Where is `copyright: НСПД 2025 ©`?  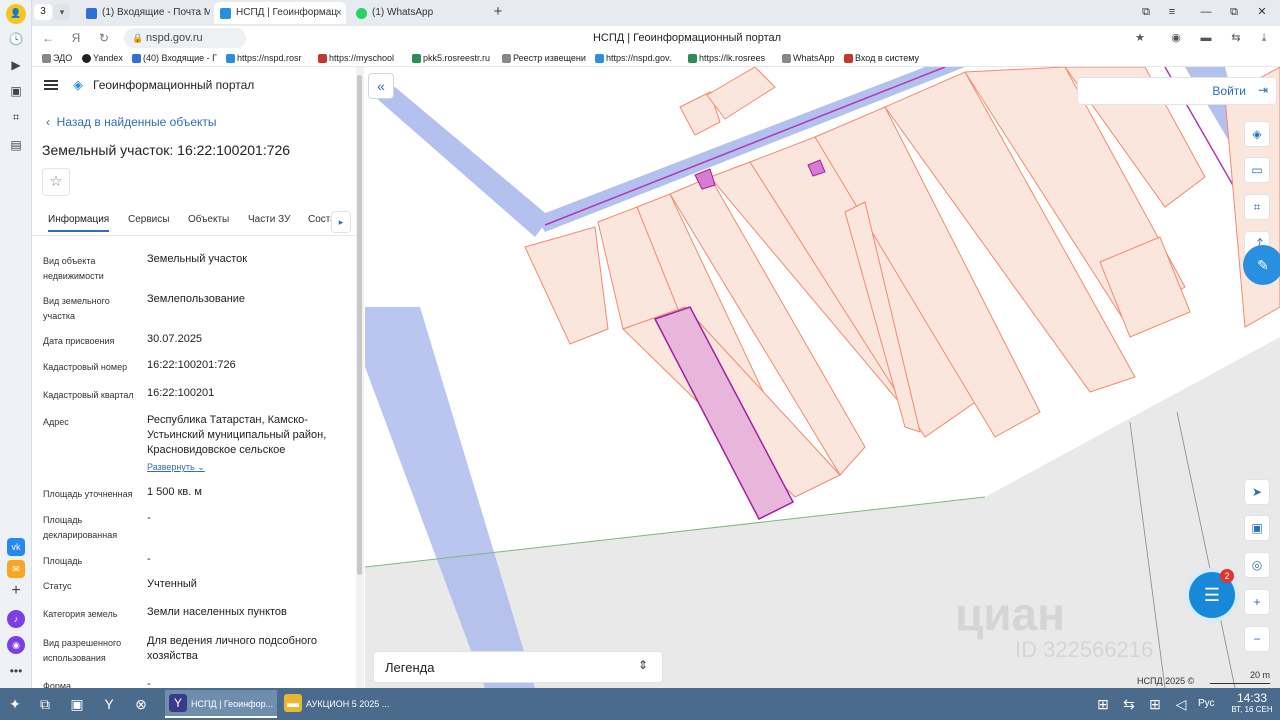 copyright: НСПД 2025 © is located at coordinates (1166, 681).